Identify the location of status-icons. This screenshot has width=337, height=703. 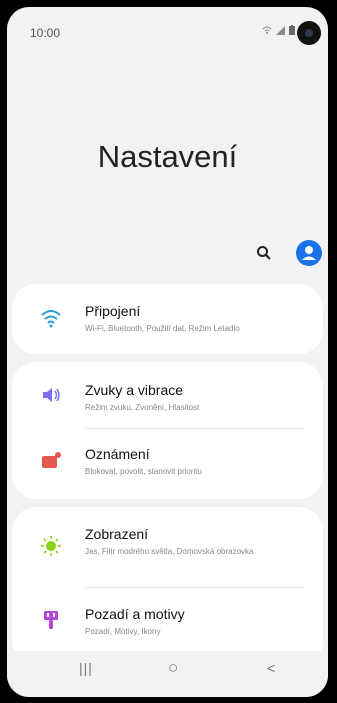
(279, 31).